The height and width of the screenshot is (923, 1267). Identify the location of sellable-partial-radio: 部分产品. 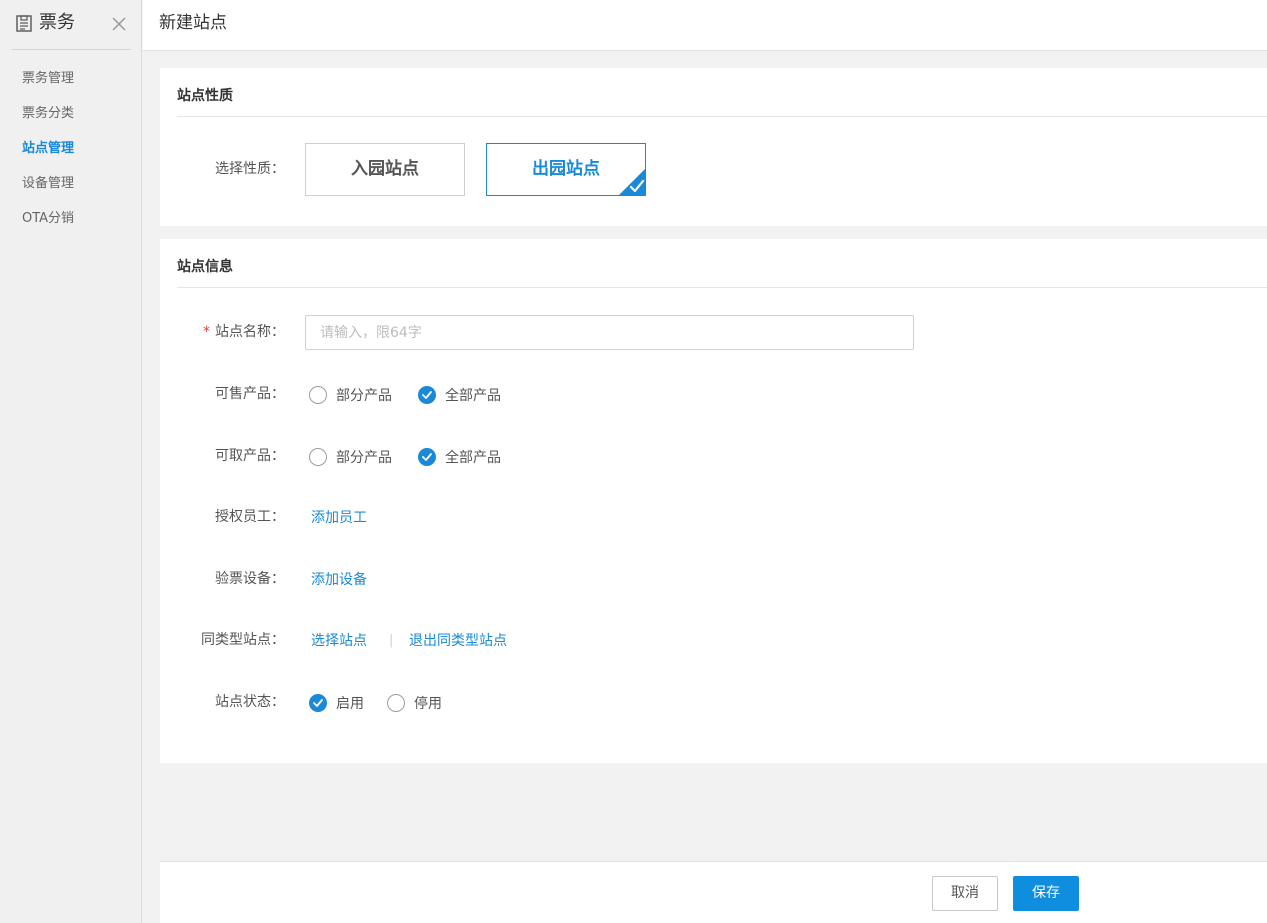
(350, 395).